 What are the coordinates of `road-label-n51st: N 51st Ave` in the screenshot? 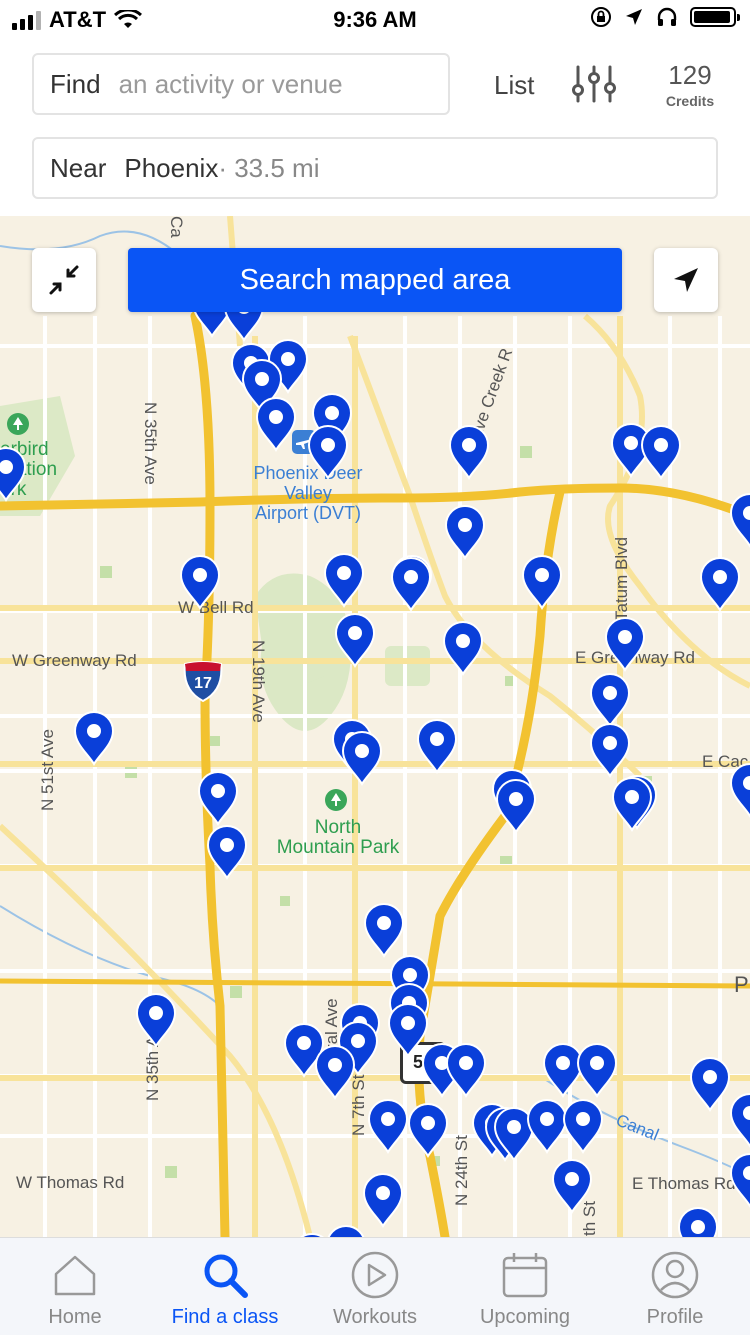 It's located at (47, 770).